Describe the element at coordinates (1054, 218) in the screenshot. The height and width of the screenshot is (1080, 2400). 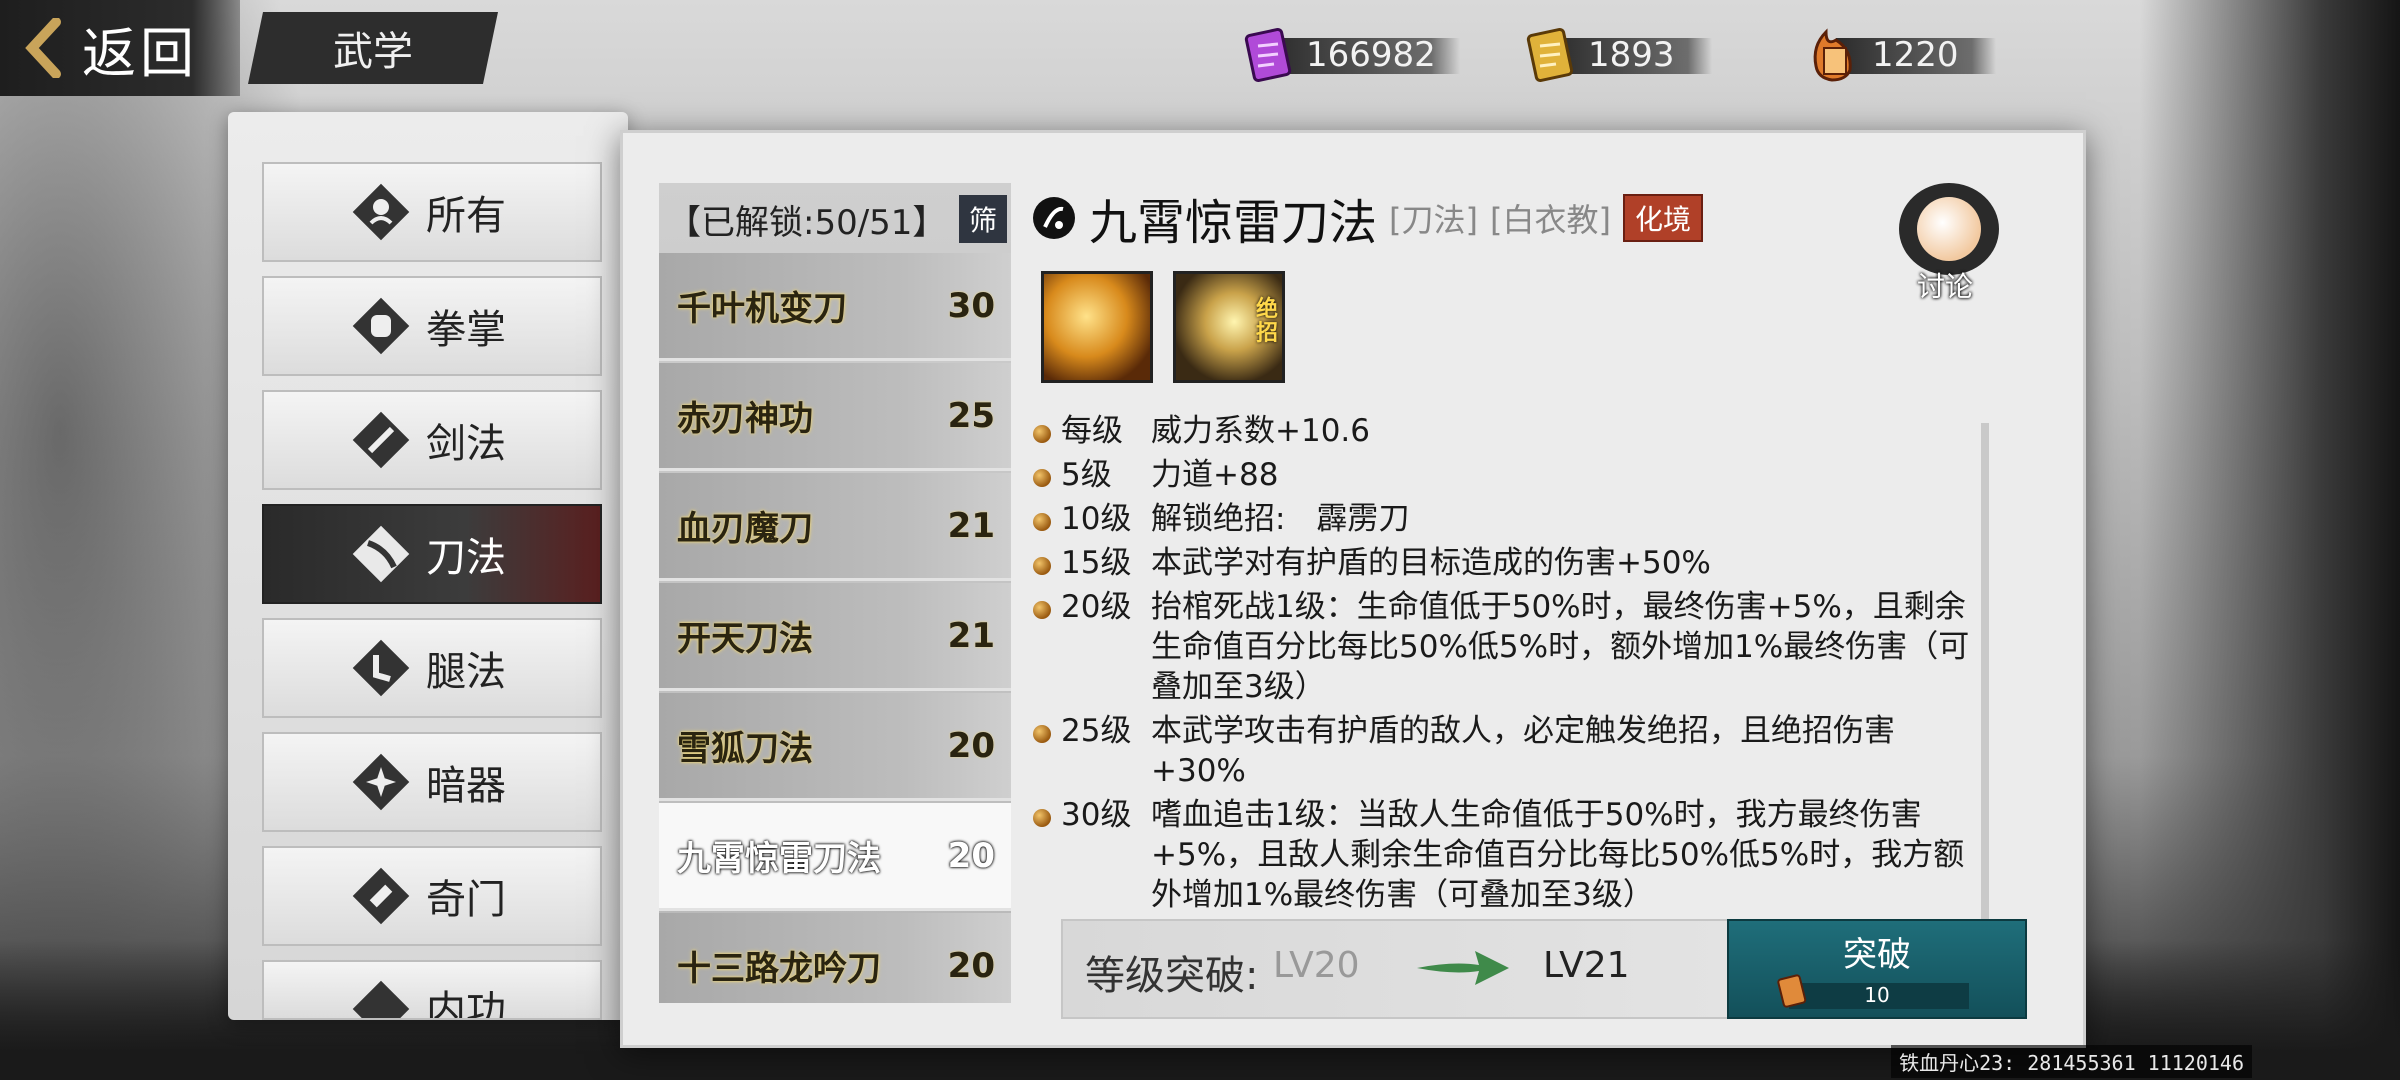
I see `yin-yang-icon` at that location.